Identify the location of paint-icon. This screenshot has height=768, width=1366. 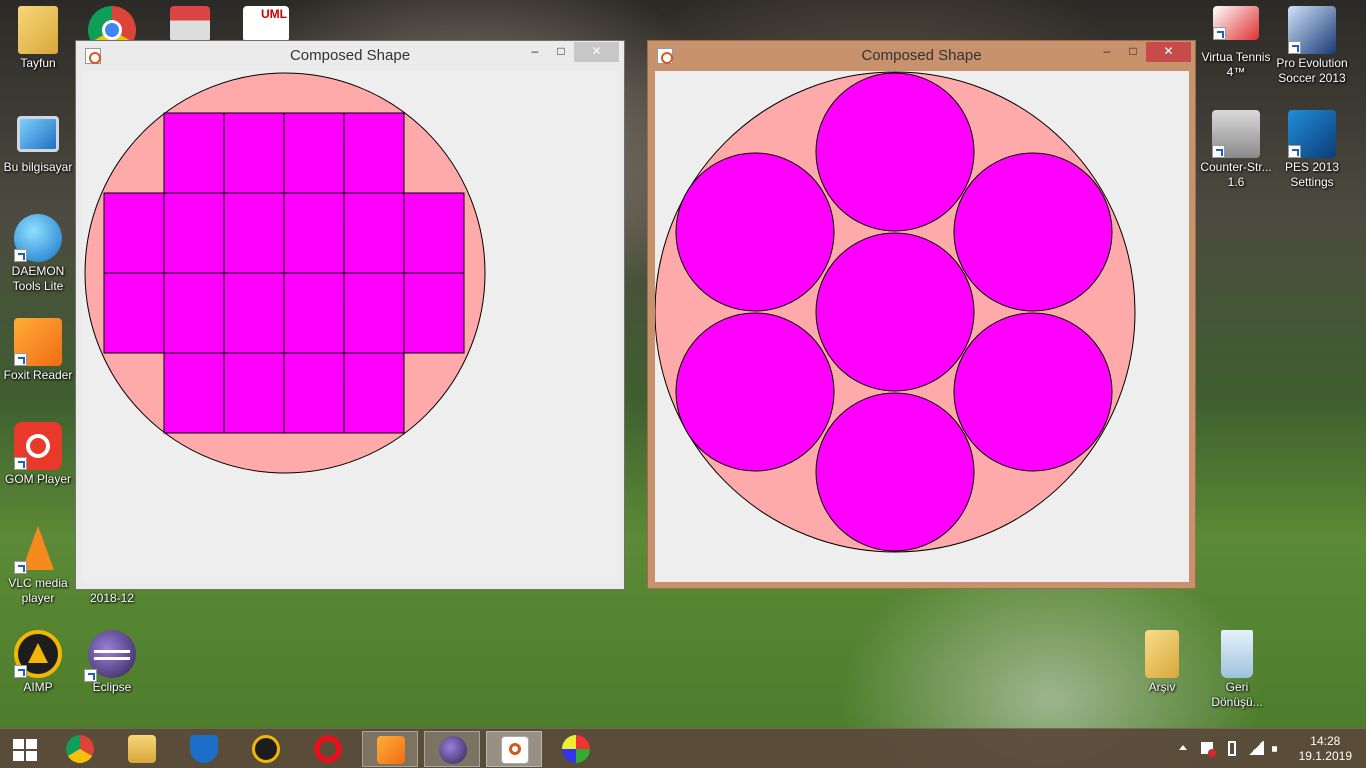
(576, 749).